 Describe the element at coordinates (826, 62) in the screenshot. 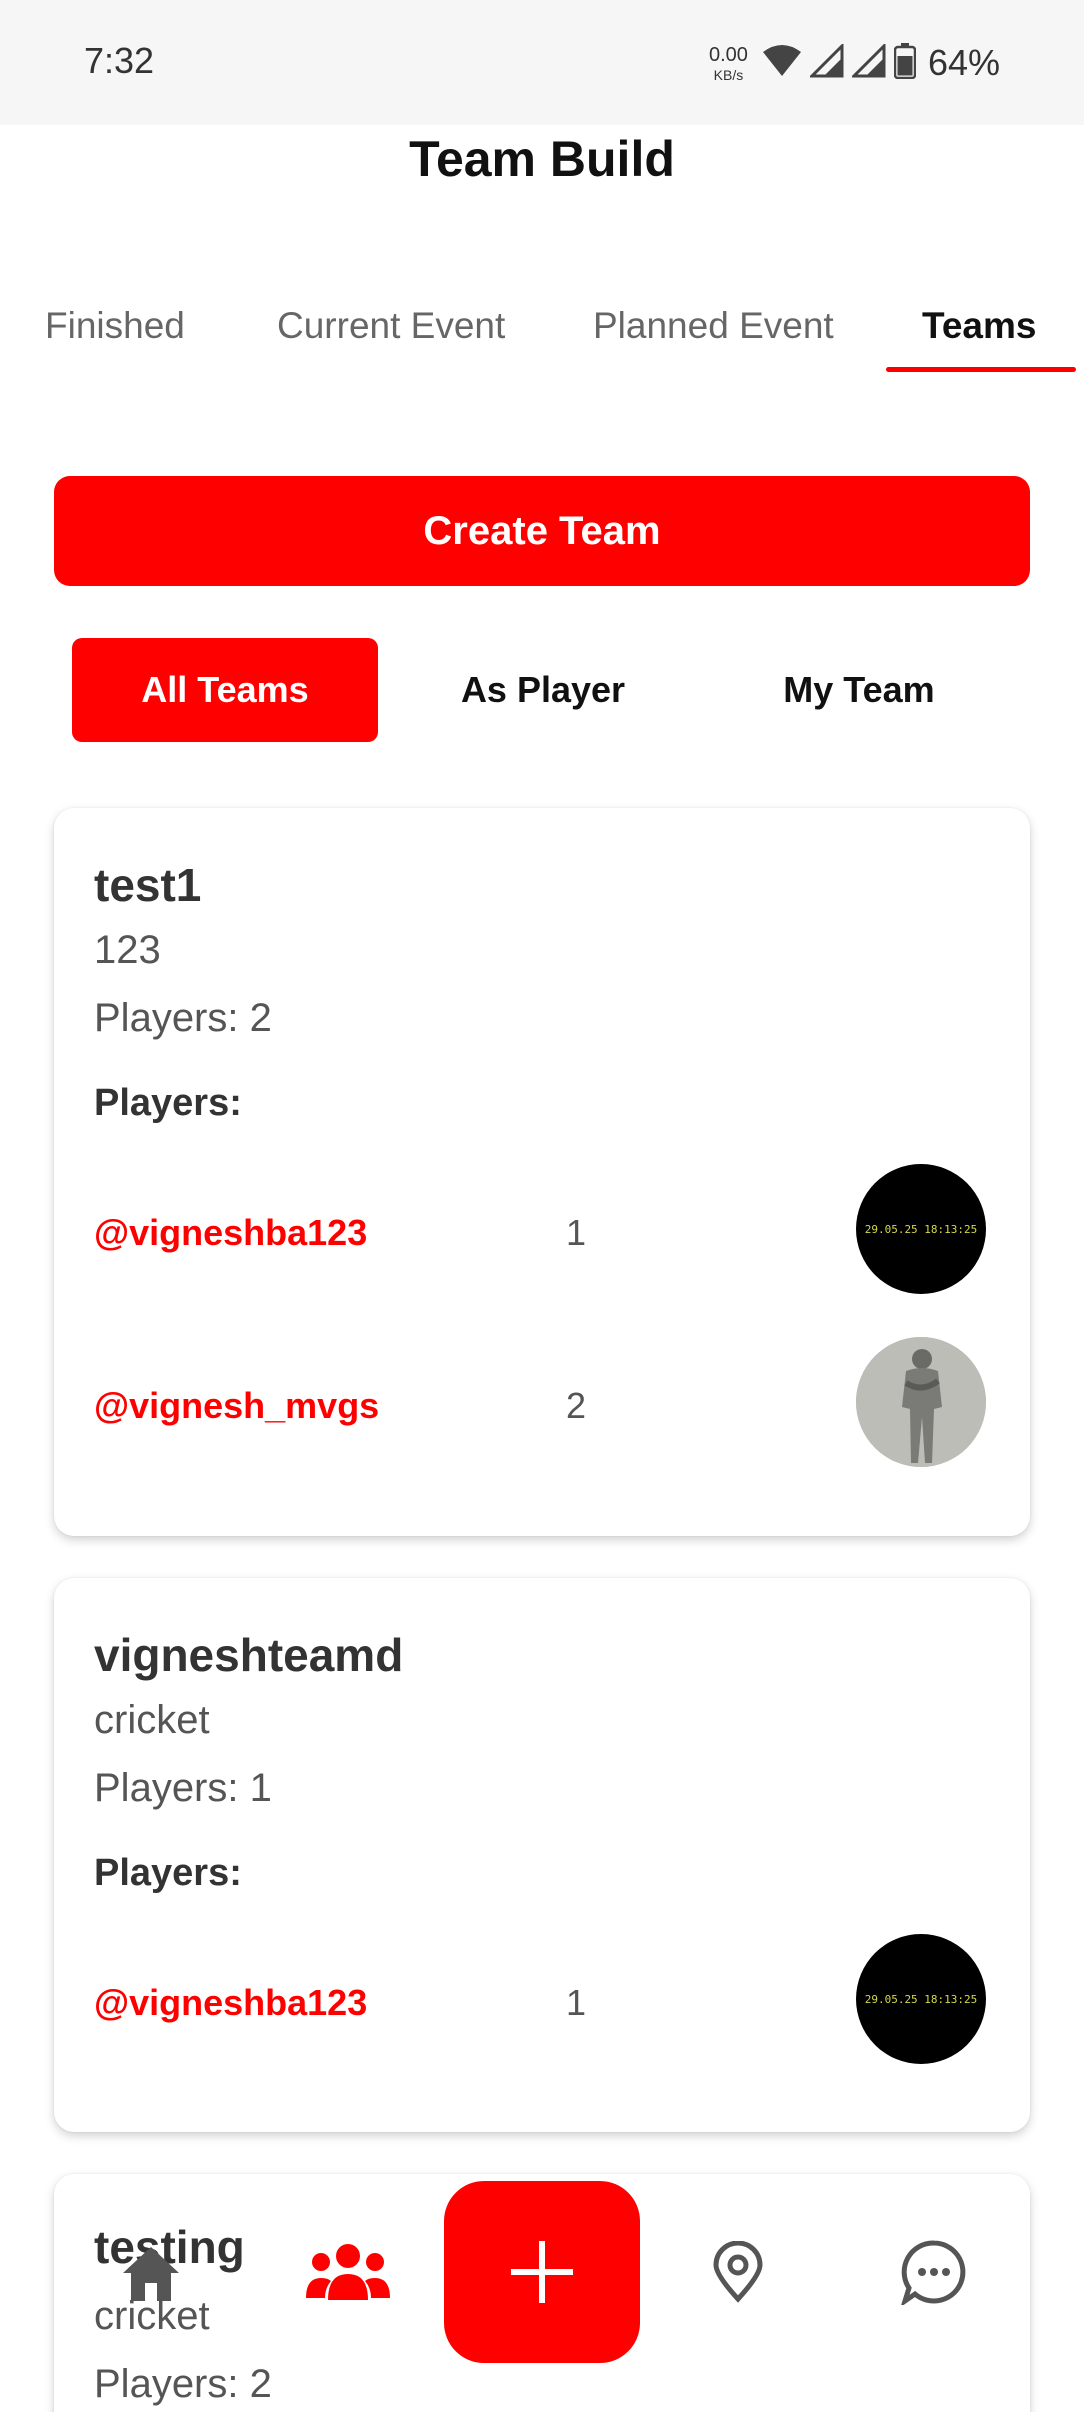

I see `signal-icon` at that location.